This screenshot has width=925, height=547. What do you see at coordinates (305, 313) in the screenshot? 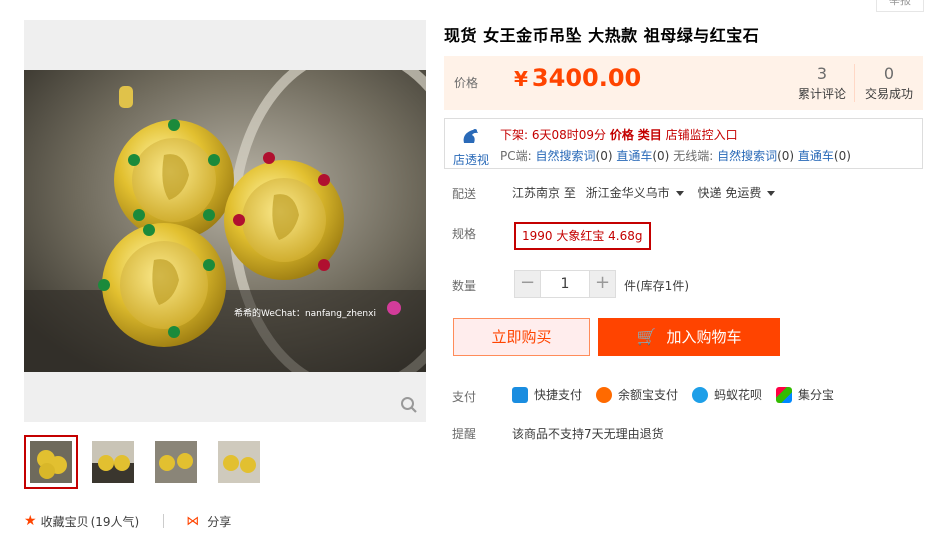
I see `photo-watermark: 希希的WeChat：nanfang_zhenxi` at bounding box center [305, 313].